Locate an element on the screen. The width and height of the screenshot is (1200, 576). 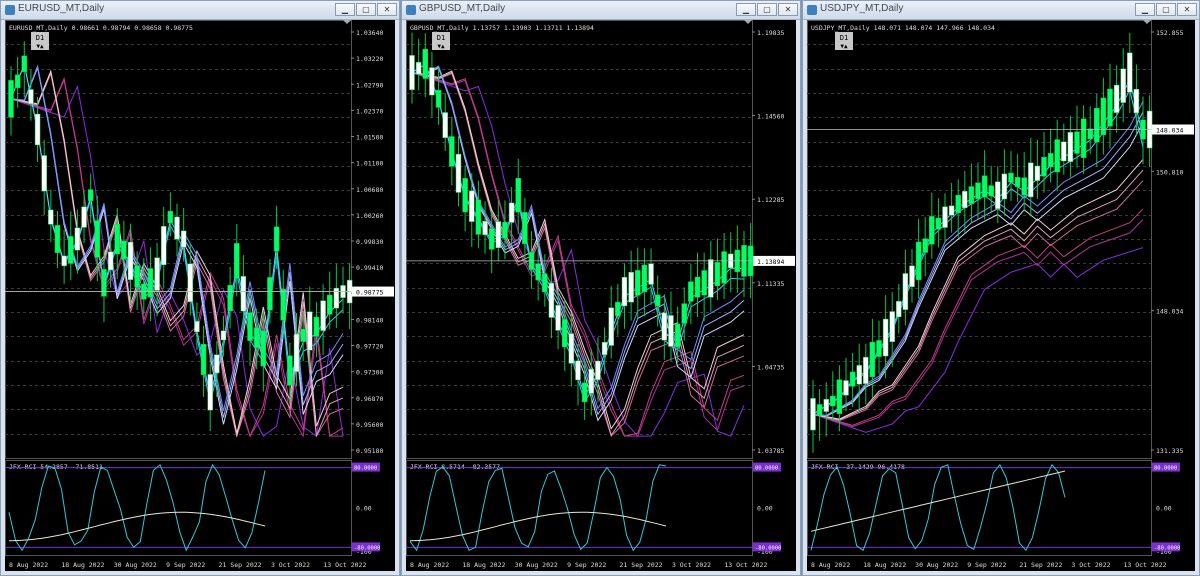
chart-window-icon is located at coordinates (10, 10).